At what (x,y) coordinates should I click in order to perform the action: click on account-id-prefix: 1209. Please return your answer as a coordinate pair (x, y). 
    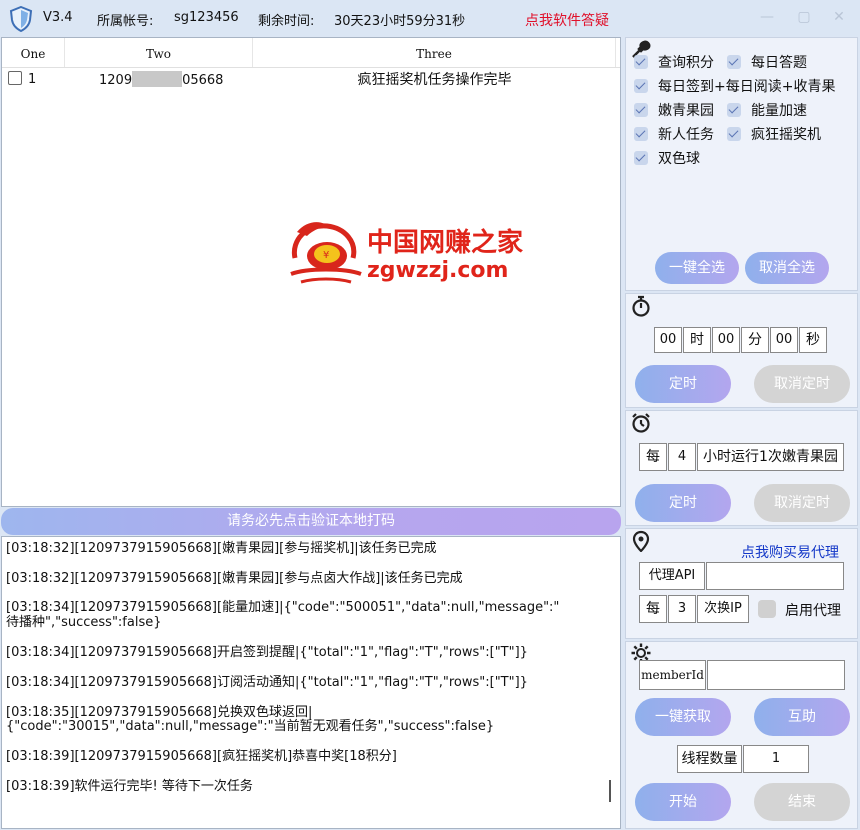
    Looking at the image, I should click on (116, 80).